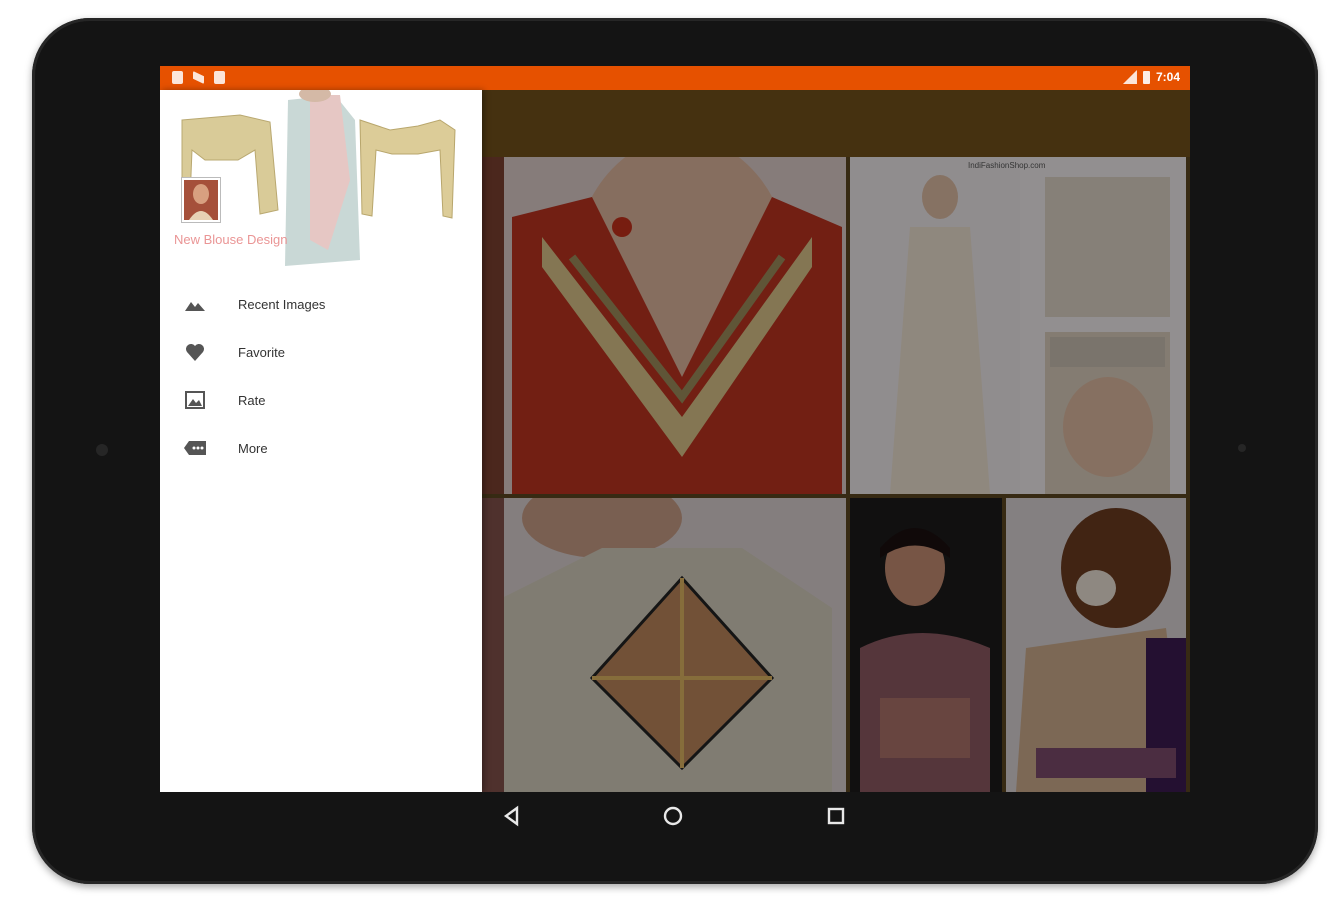 Image resolution: width=1332 pixels, height=900 pixels. Describe the element at coordinates (201, 200) in the screenshot. I see `avatar` at that location.